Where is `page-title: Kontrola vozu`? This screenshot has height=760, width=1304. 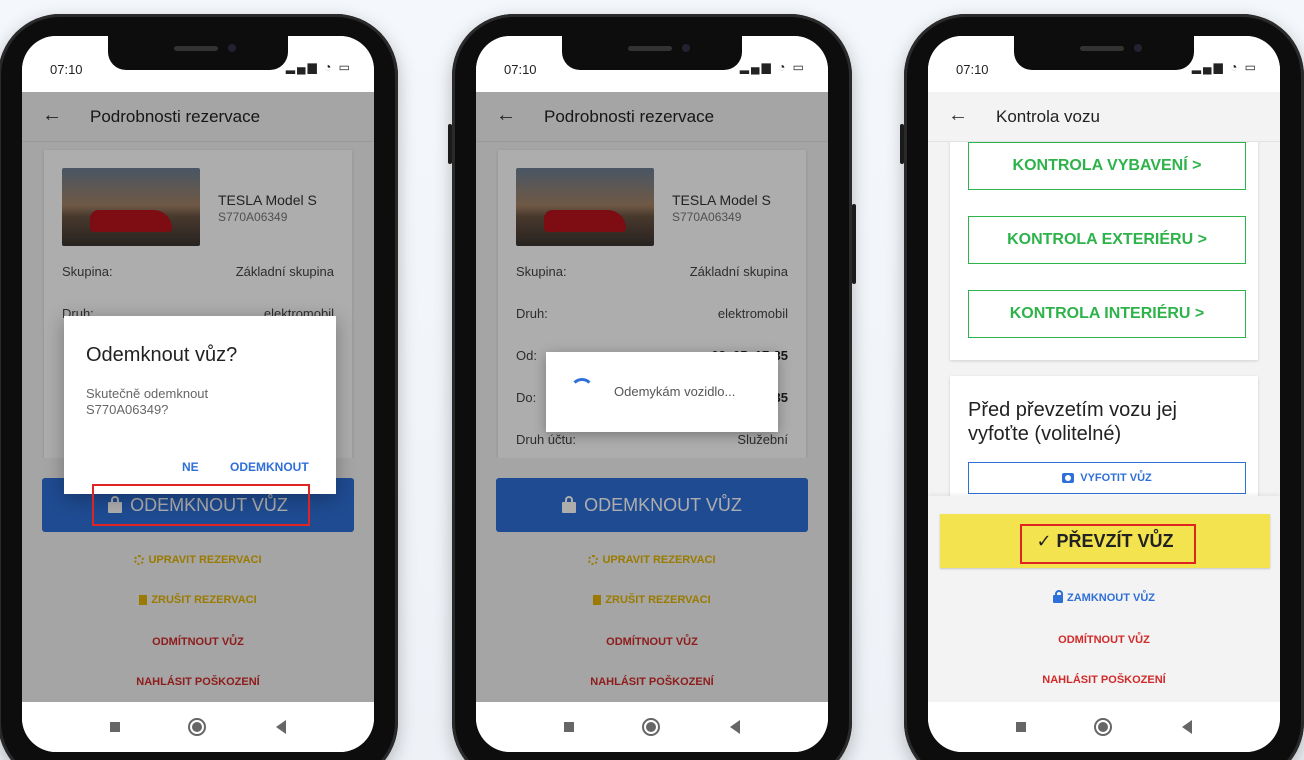 page-title: Kontrola vozu is located at coordinates (1048, 116).